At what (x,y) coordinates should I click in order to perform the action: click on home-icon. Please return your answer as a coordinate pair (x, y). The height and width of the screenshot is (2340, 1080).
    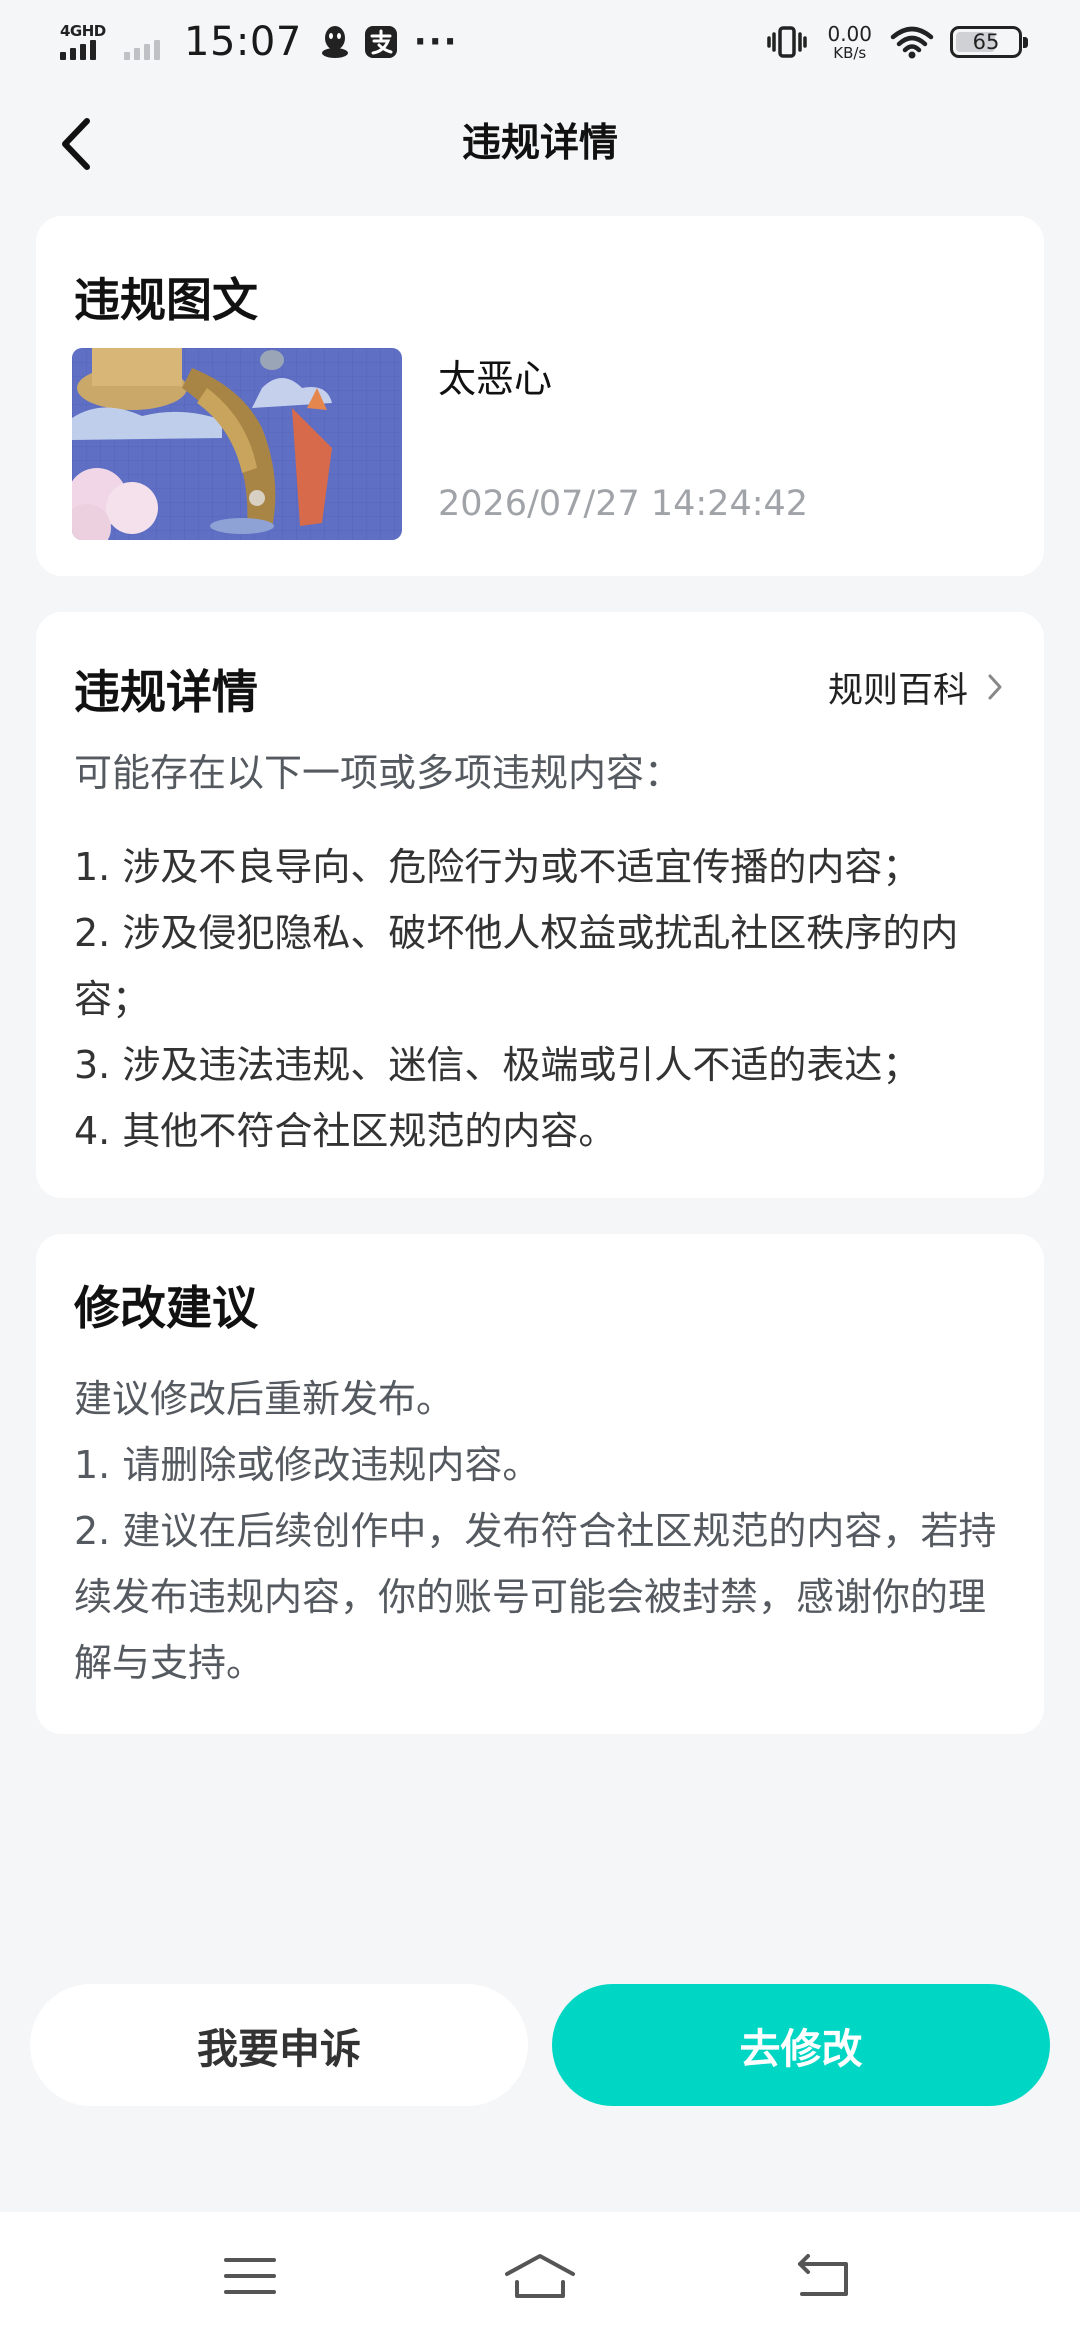
    Looking at the image, I should click on (540, 2276).